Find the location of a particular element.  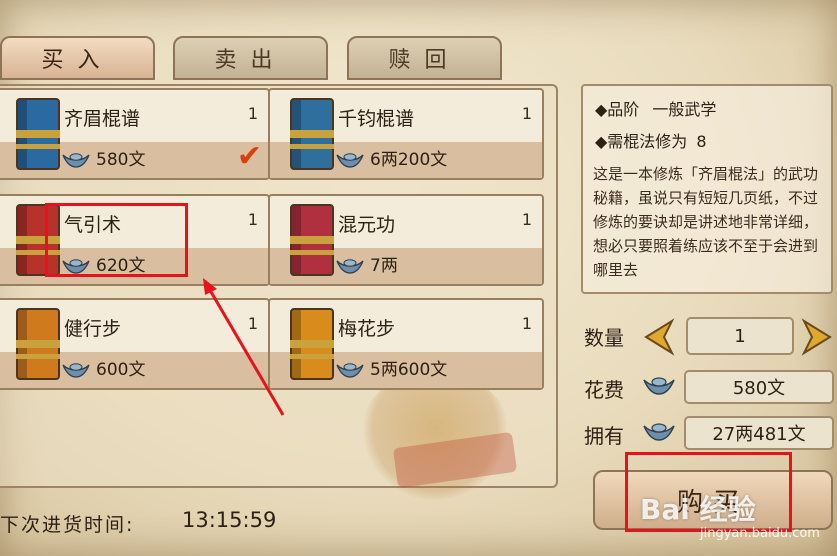

cost-value: 580文 is located at coordinates (759, 387).